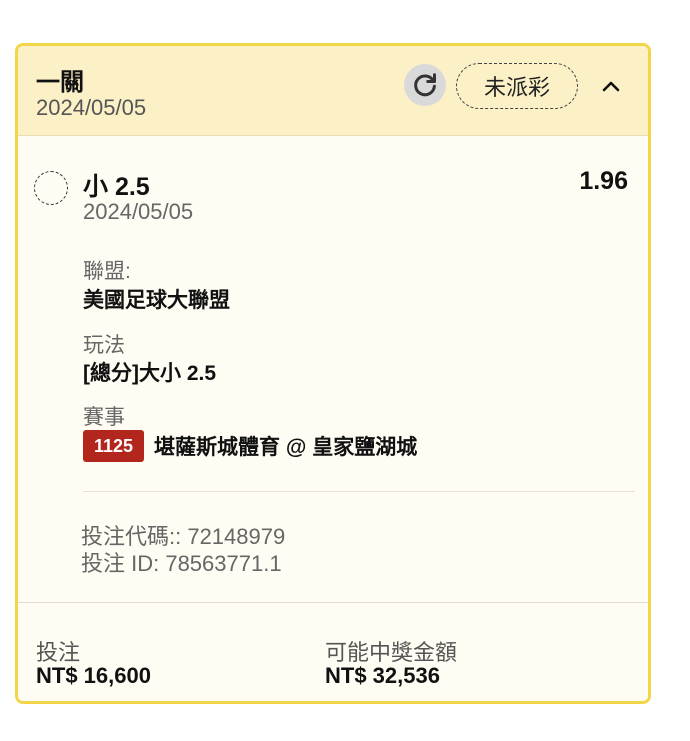  What do you see at coordinates (603, 181) in the screenshot?
I see `selection-odds: 1.96` at bounding box center [603, 181].